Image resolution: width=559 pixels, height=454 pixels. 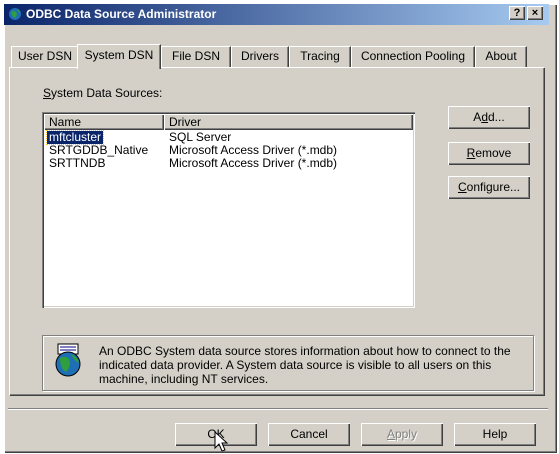 What do you see at coordinates (402, 434) in the screenshot?
I see `apply-button: Apply` at bounding box center [402, 434].